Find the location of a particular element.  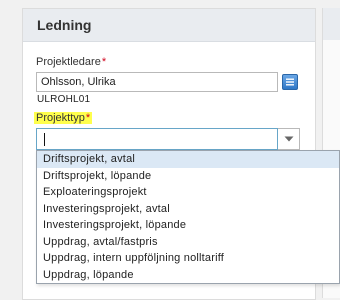

projekttyp-input is located at coordinates (157, 139).